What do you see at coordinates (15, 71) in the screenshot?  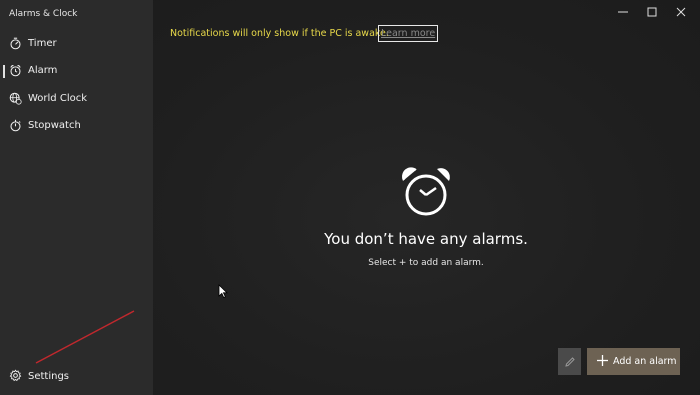 I see `alarm-icon` at bounding box center [15, 71].